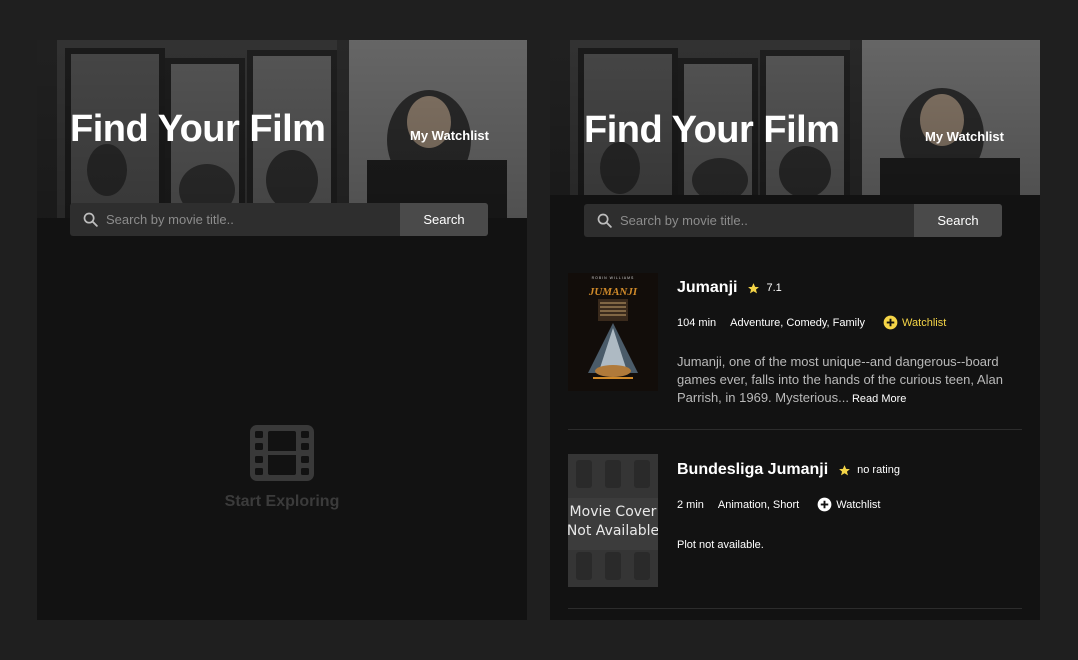 The width and height of the screenshot is (1078, 660). I want to click on movie-meta: 2 min Animation, Short Watchlist, so click(778, 504).